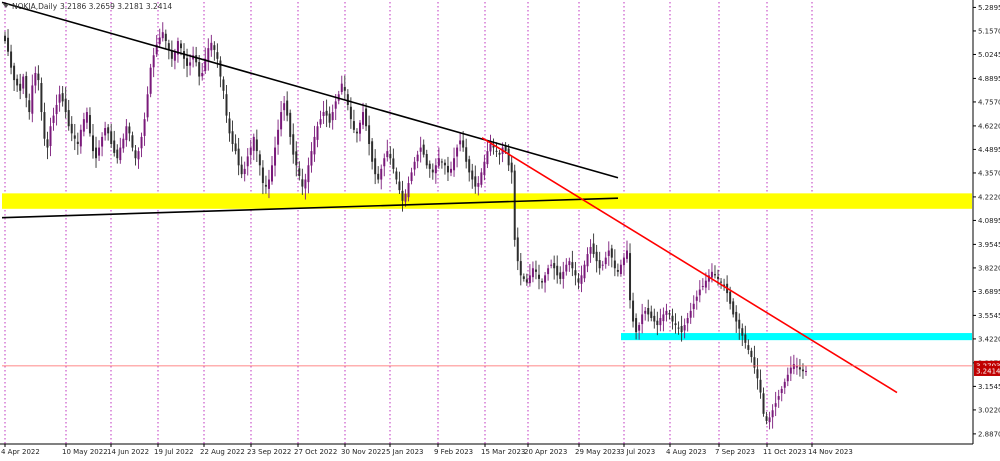  What do you see at coordinates (988, 371) in the screenshot?
I see `price-label-text: 3.2414` at bounding box center [988, 371].